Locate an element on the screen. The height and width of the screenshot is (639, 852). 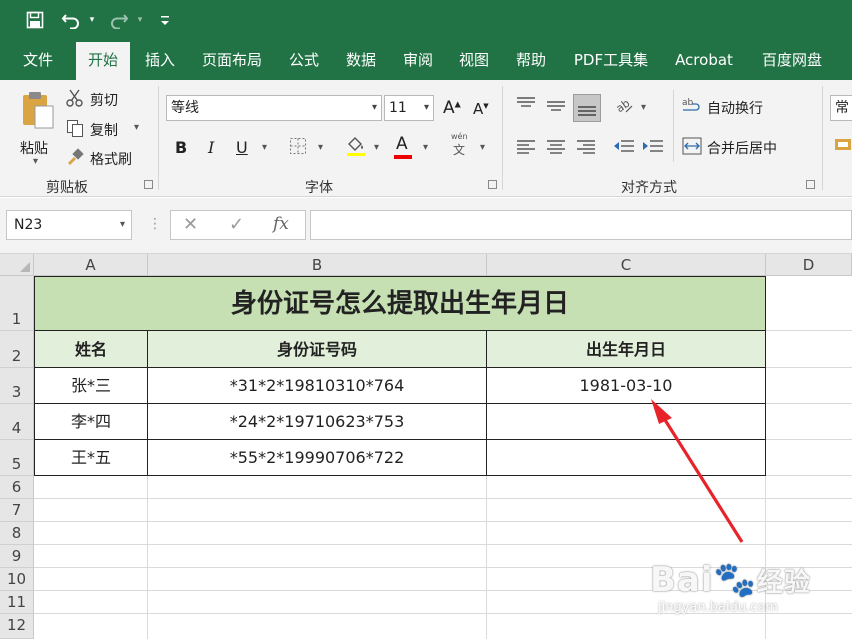
borders-dropdown-icon: ▾ is located at coordinates (320, 147).